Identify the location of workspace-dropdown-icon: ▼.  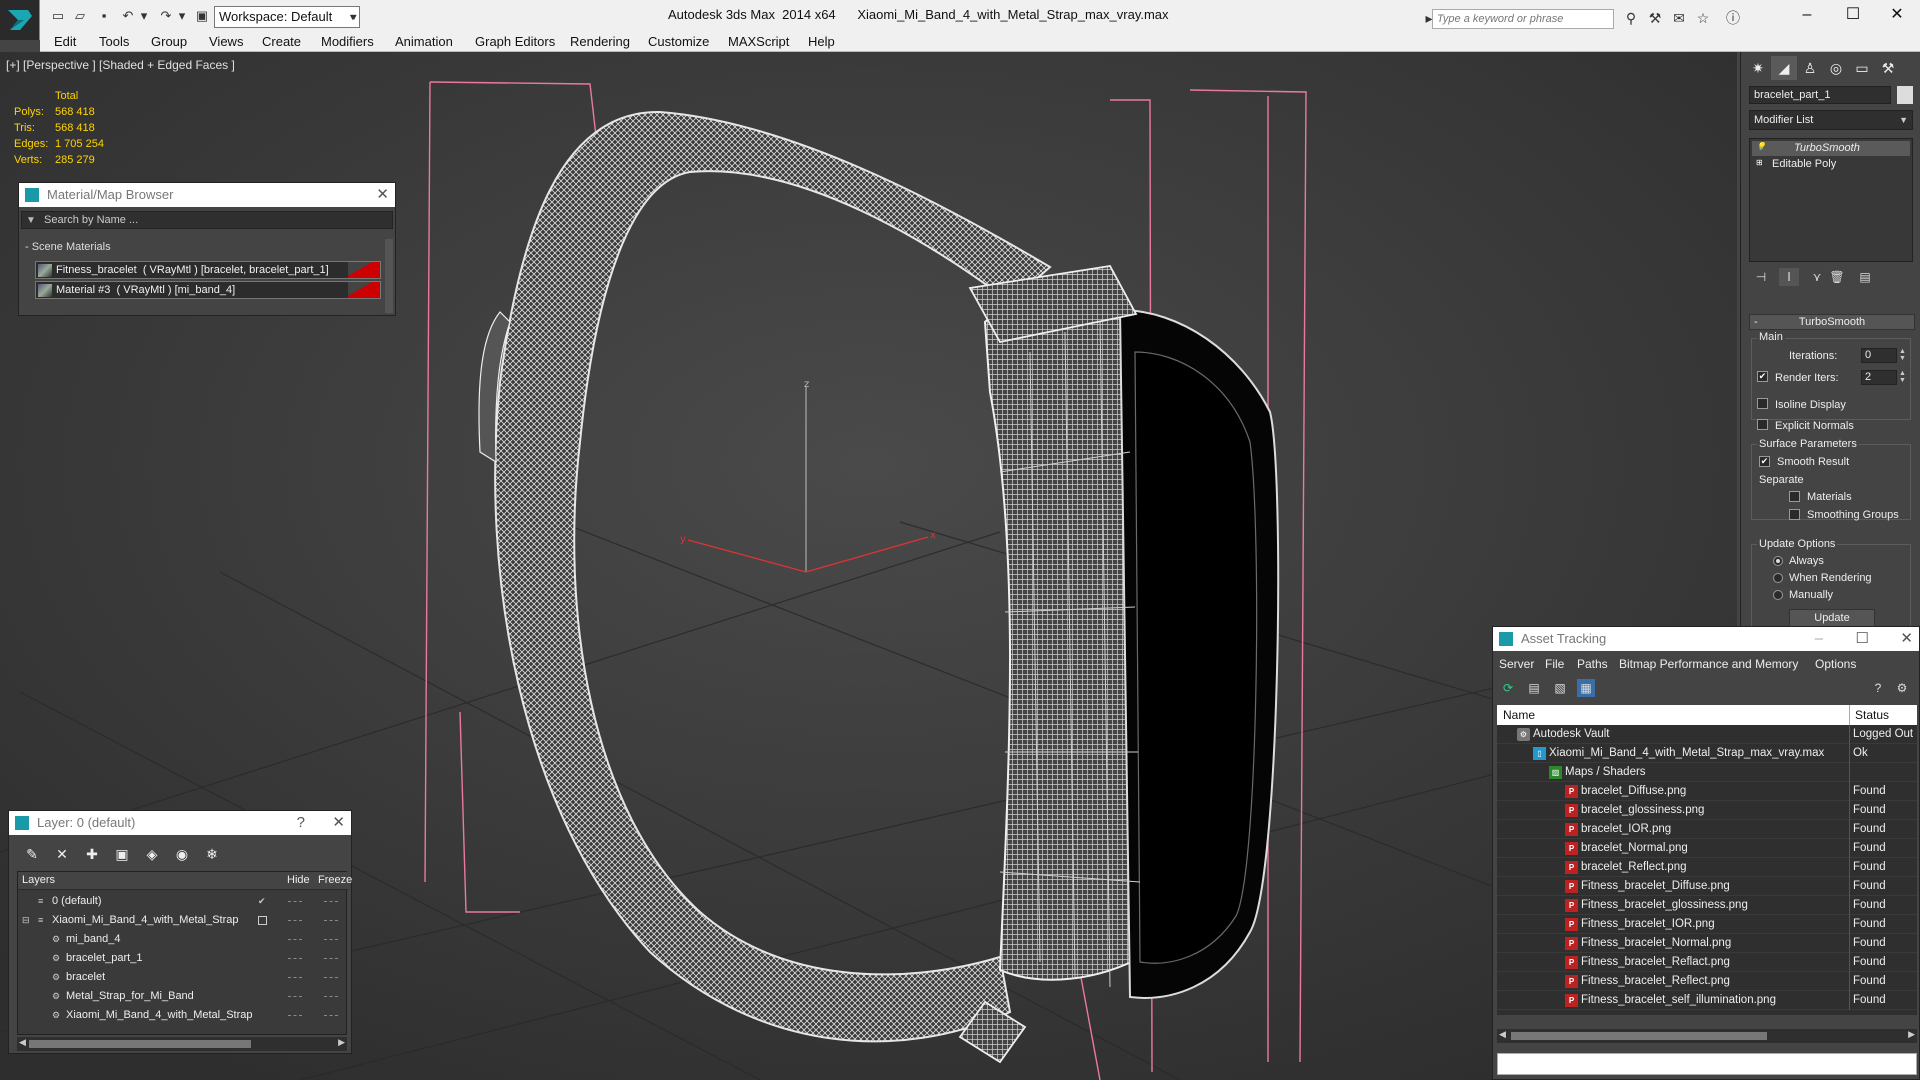
(354, 17).